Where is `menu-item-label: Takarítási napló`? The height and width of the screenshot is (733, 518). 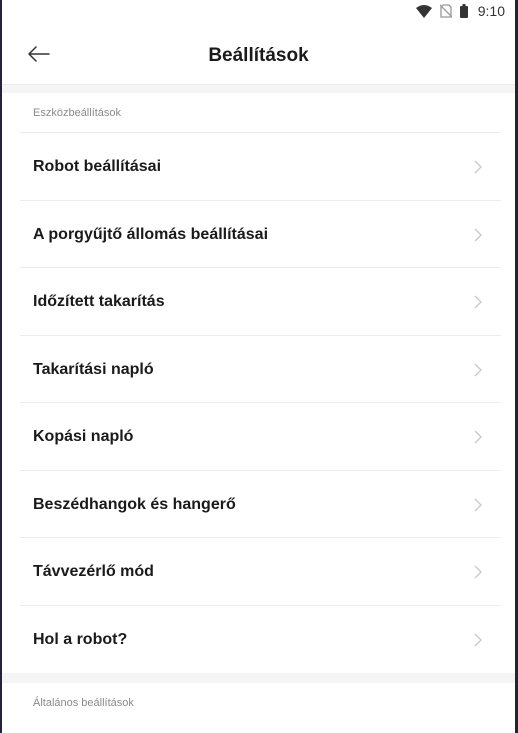 menu-item-label: Takarítási napló is located at coordinates (93, 369).